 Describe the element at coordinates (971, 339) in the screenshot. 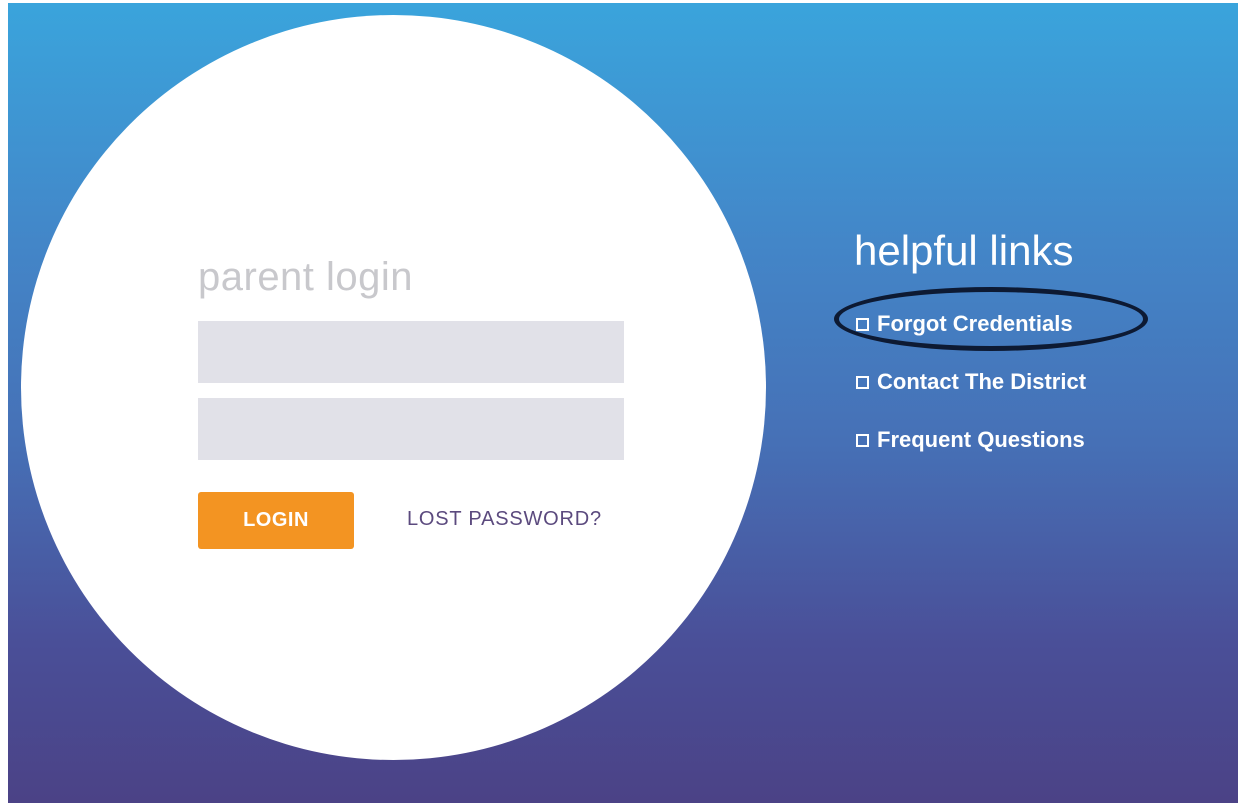

I see `list-item: Forgot Credentials` at that location.